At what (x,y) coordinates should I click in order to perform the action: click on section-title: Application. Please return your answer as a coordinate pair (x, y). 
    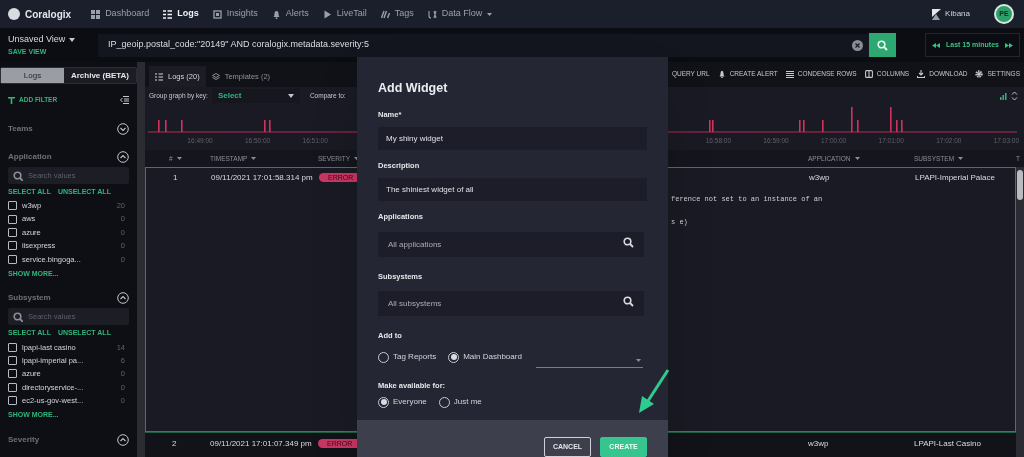
    Looking at the image, I should click on (30, 157).